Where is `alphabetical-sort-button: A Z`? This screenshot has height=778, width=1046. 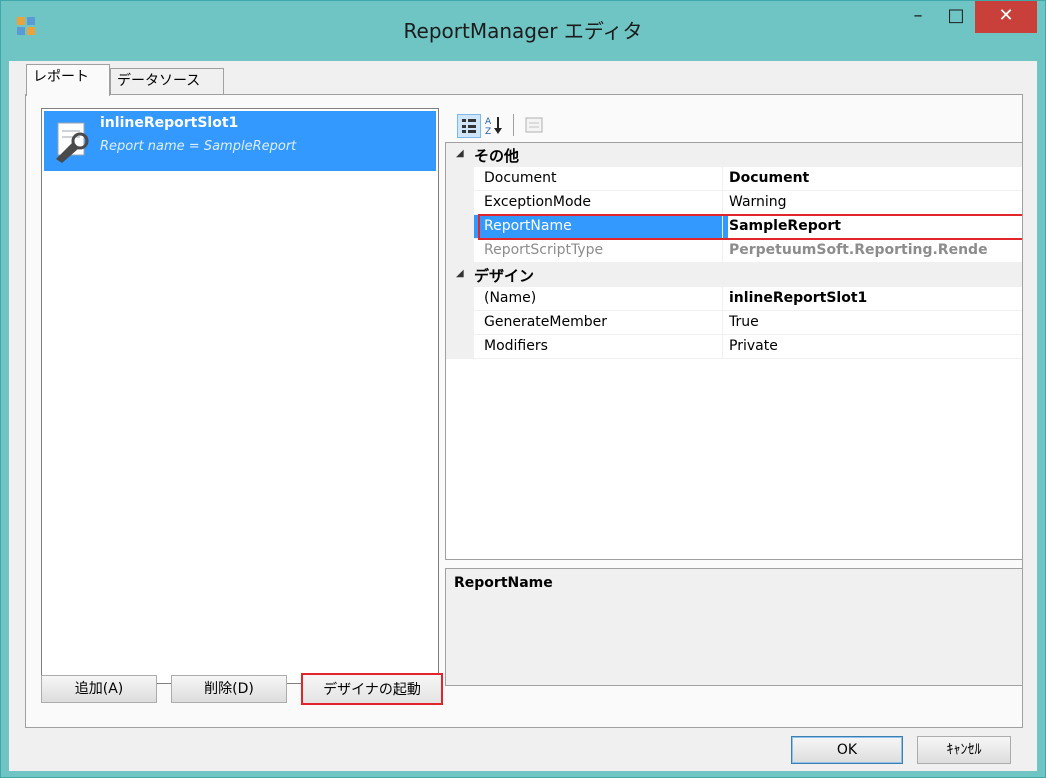
alphabetical-sort-button: A Z is located at coordinates (494, 125).